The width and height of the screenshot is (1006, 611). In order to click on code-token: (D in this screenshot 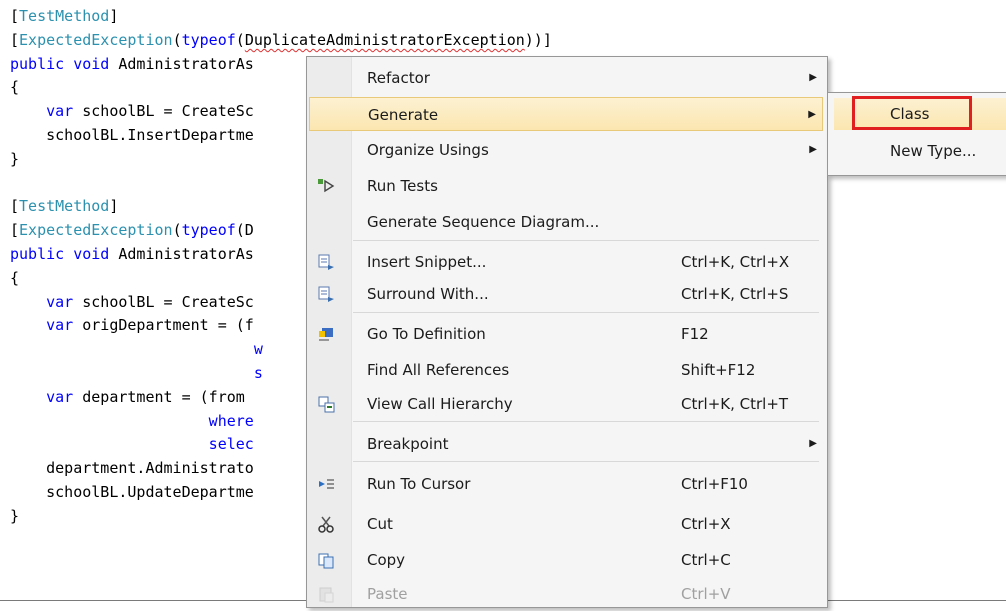, I will do `click(244, 230)`.